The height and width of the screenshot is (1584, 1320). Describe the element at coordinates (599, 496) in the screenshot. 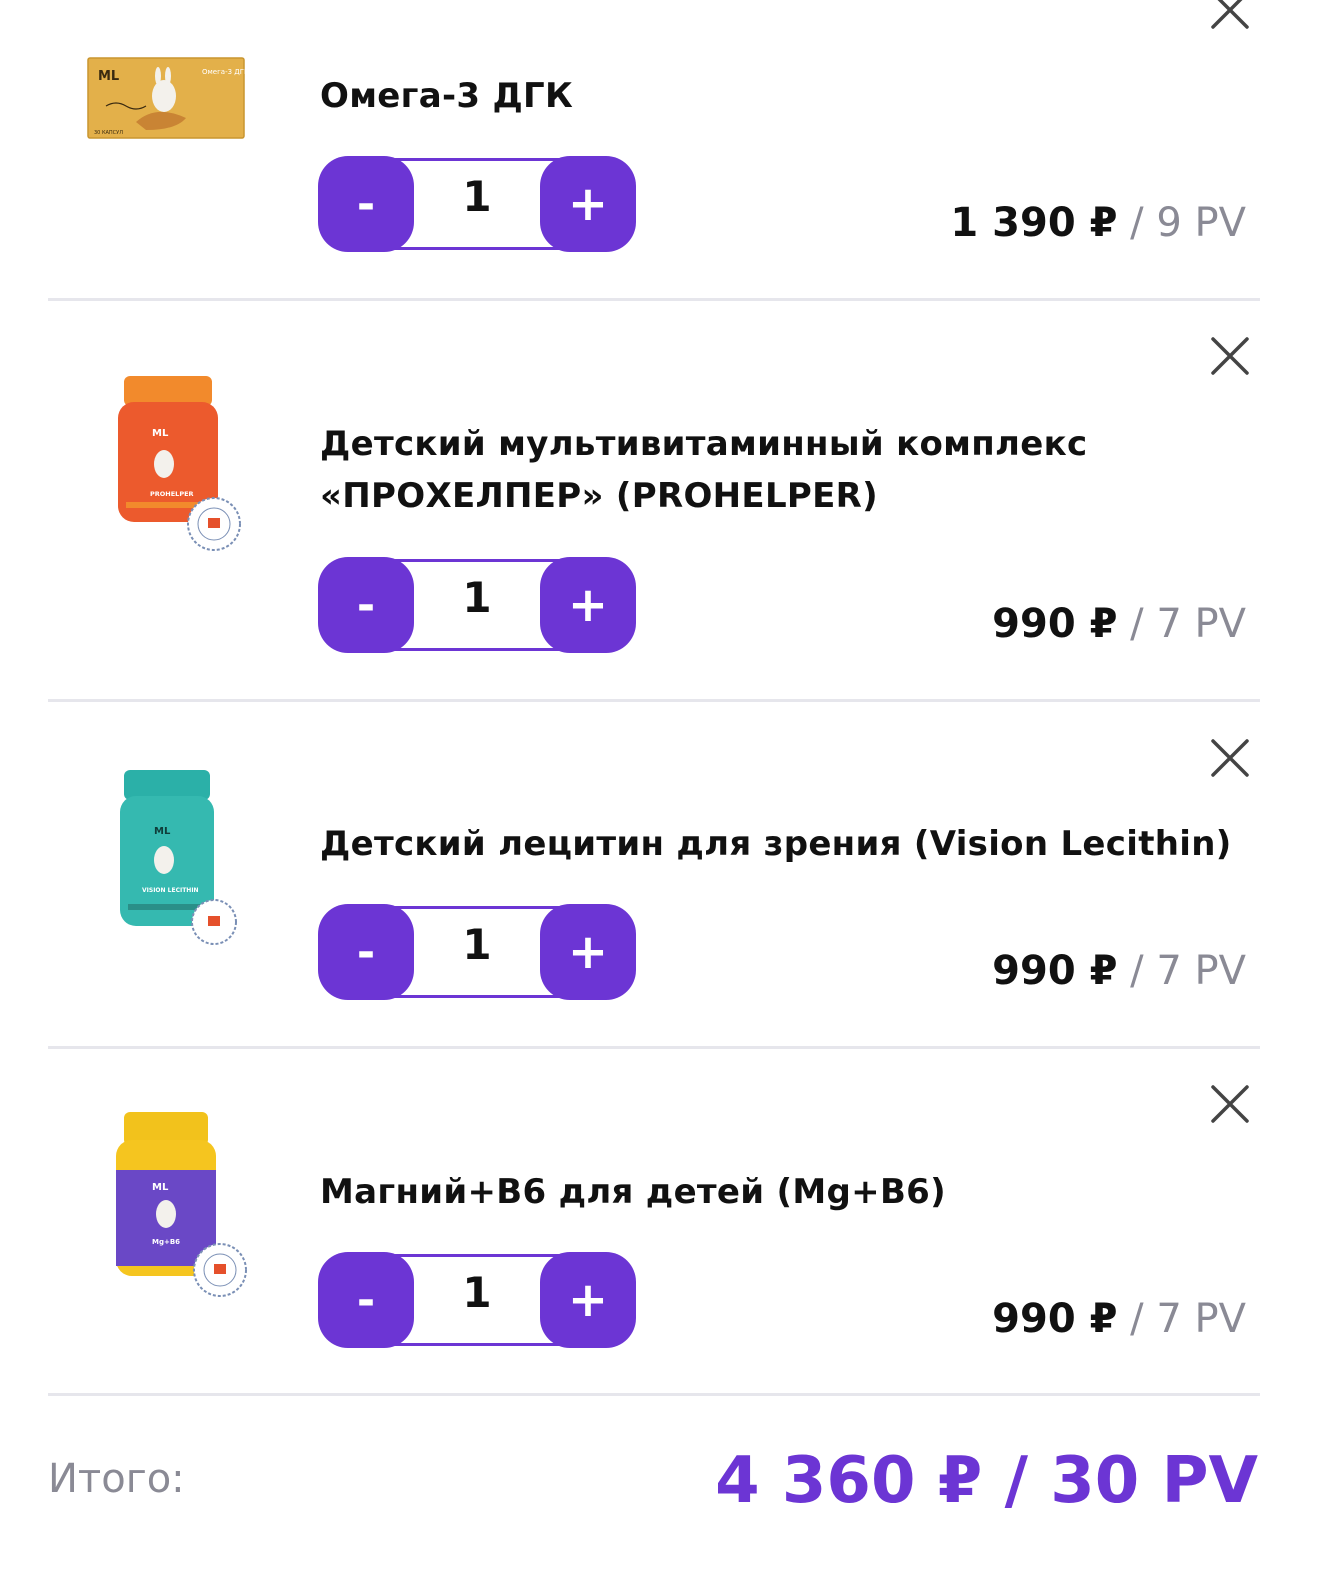

I see `product-title-line: «ПРОХЕЛПЕР» (PROHELPER)` at that location.